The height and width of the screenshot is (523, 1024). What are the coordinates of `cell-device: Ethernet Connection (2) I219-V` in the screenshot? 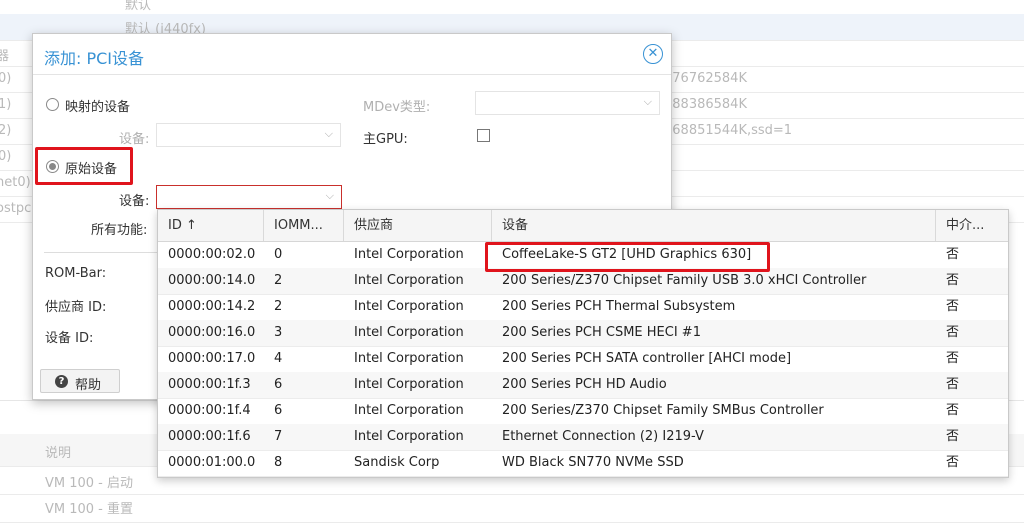 It's located at (603, 436).